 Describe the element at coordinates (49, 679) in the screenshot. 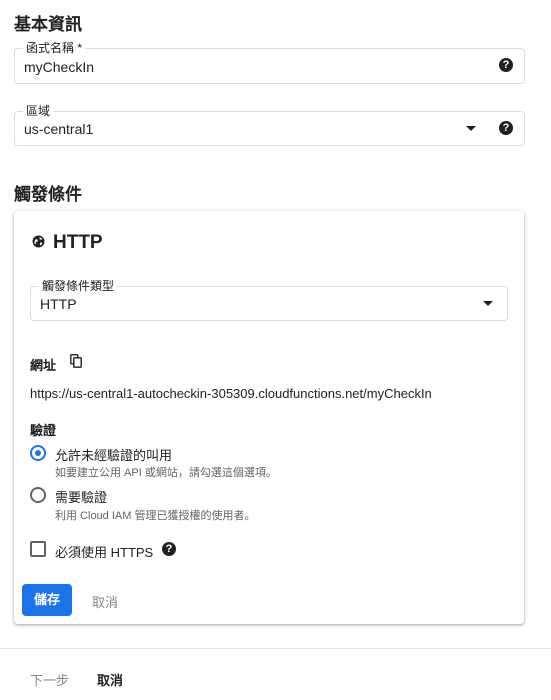

I see `next-step-button: 下一步` at that location.